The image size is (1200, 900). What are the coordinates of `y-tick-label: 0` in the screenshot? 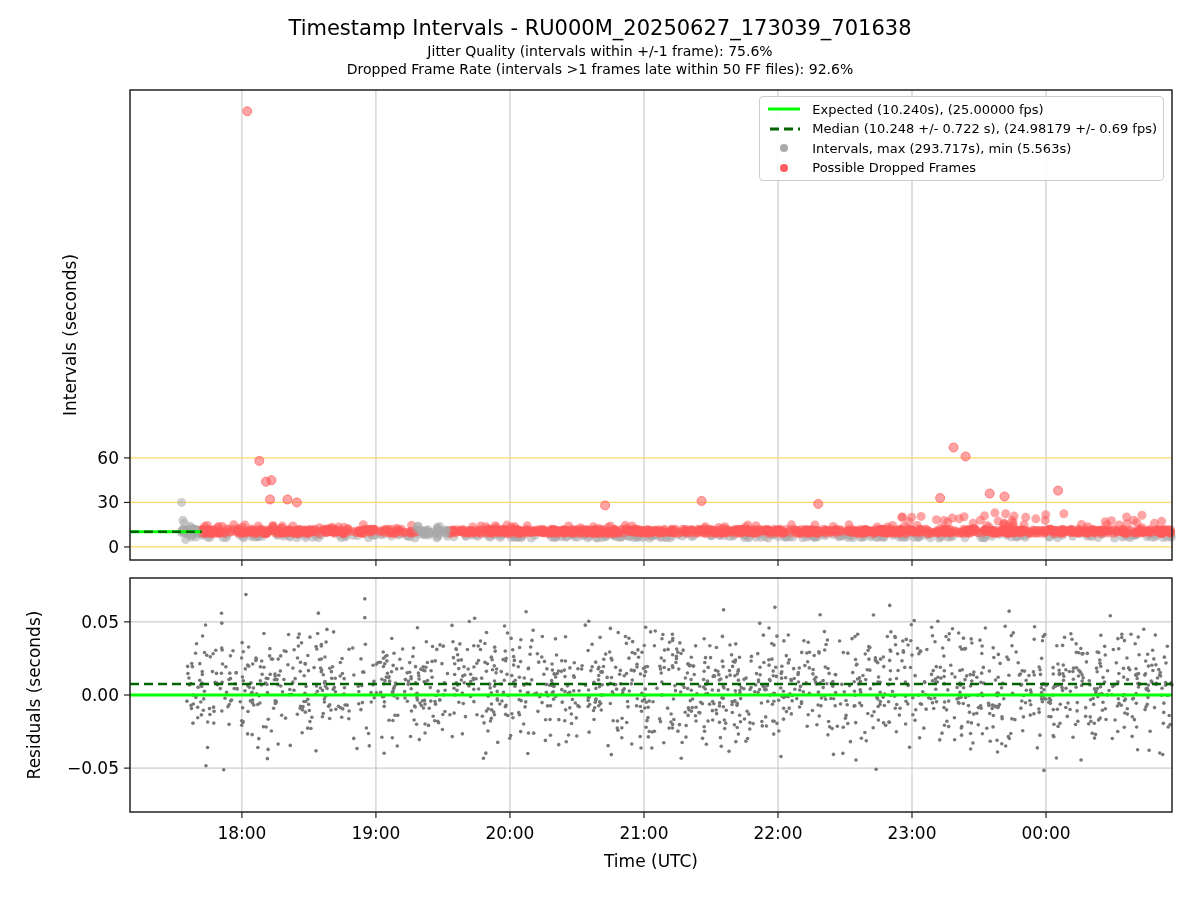 It's located at (113, 546).